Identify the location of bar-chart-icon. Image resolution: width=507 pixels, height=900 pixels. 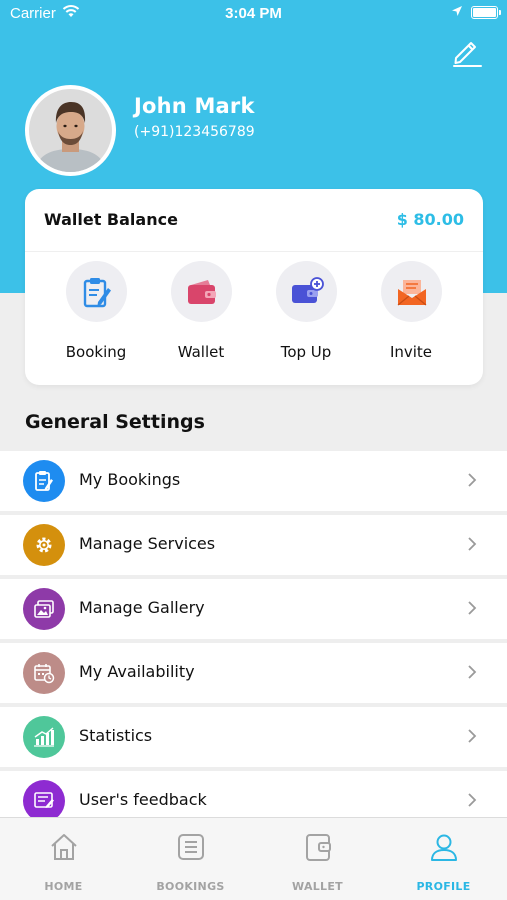
(44, 737).